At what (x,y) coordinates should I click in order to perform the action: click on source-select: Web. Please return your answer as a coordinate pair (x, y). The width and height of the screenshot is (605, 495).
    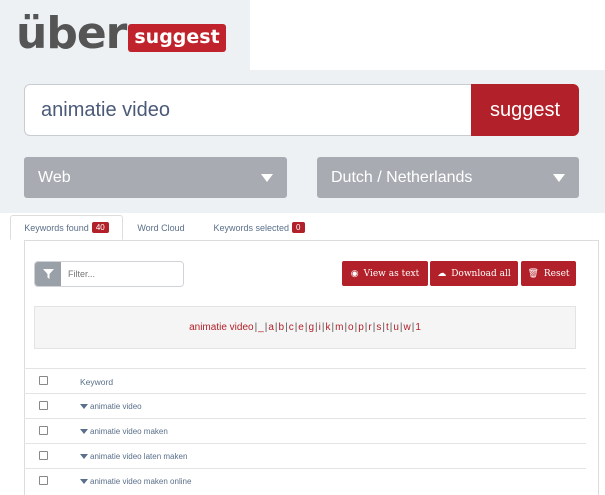
    Looking at the image, I should click on (155, 177).